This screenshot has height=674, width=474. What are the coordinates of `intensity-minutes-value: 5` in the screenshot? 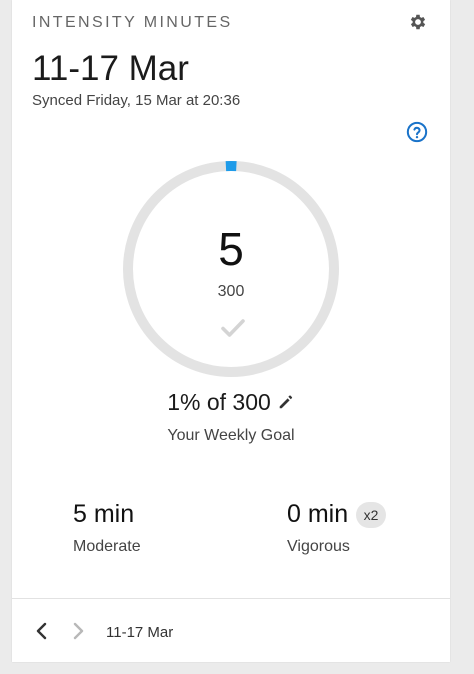 It's located at (231, 249).